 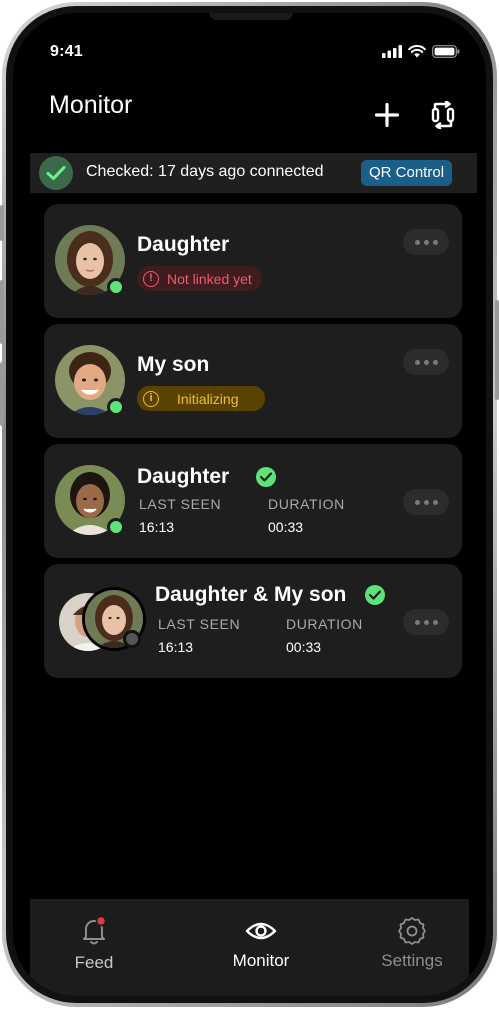 I want to click on tab-label: Settings, so click(x=412, y=960).